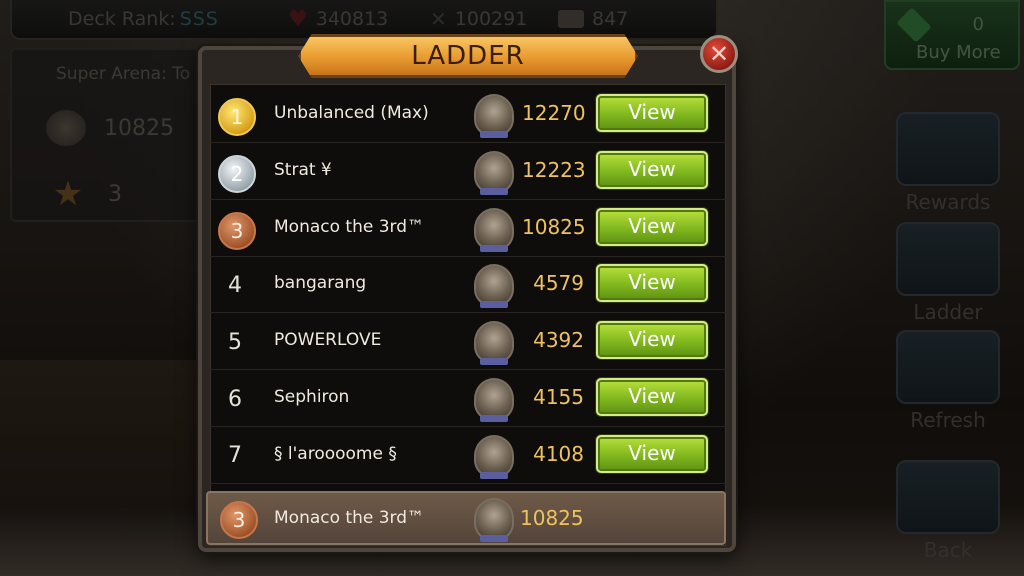  I want to click on ladder-row: 2 Strat ¥ 12223 View, so click(468, 172).